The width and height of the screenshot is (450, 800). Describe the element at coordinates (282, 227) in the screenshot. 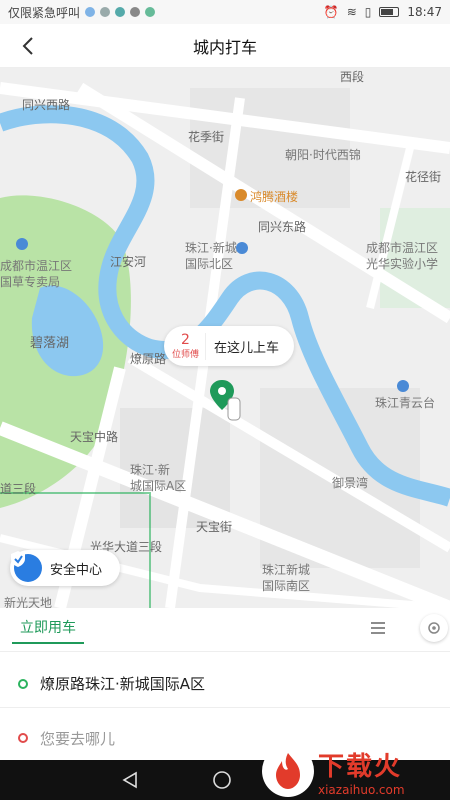

I see `map-label: 同兴东路` at that location.